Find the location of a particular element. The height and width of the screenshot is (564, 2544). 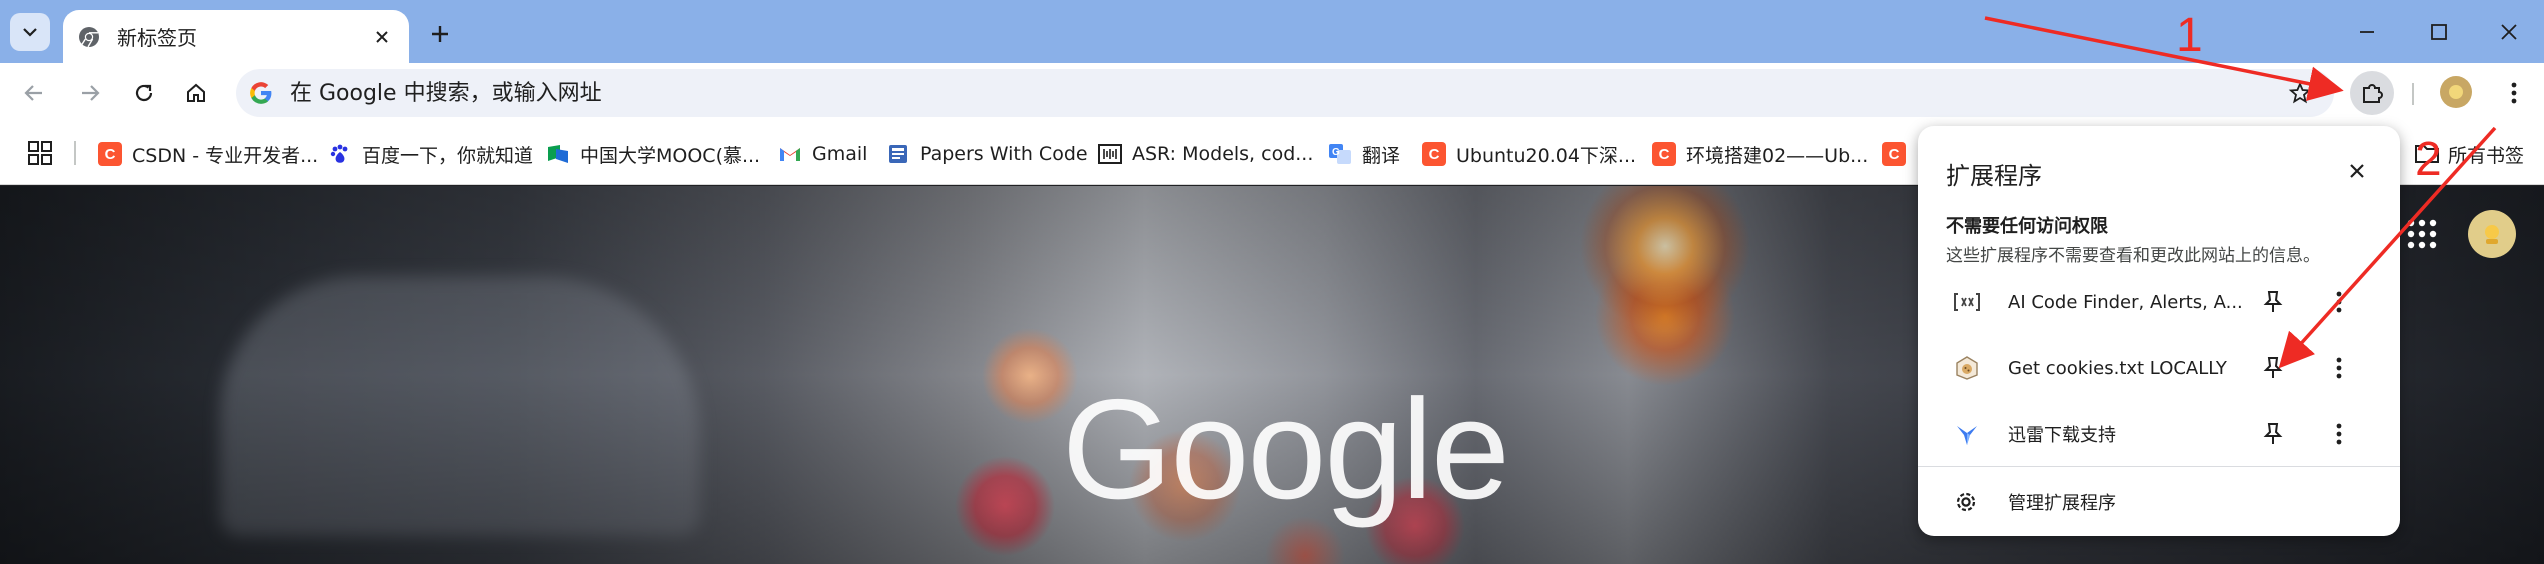

translate-icon: G is located at coordinates (1340, 154).